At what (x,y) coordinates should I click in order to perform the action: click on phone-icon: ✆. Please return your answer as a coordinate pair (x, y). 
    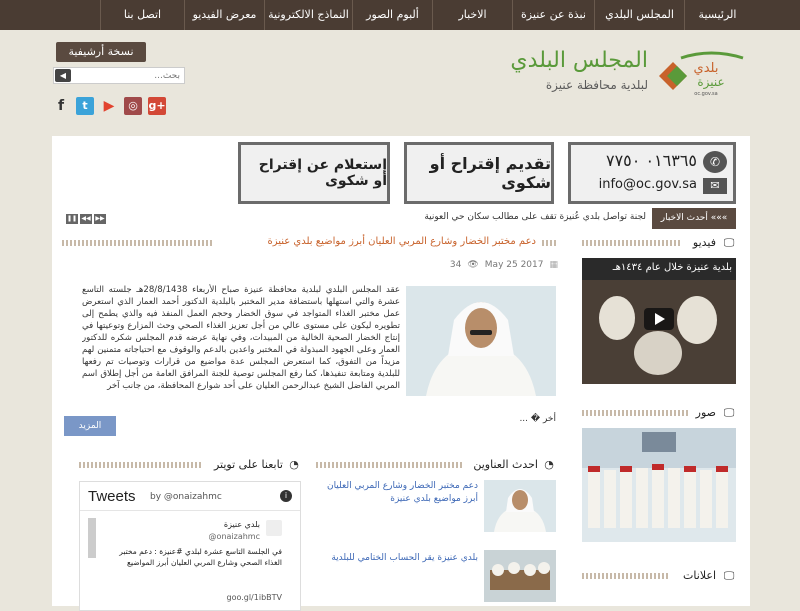
    Looking at the image, I should click on (715, 162).